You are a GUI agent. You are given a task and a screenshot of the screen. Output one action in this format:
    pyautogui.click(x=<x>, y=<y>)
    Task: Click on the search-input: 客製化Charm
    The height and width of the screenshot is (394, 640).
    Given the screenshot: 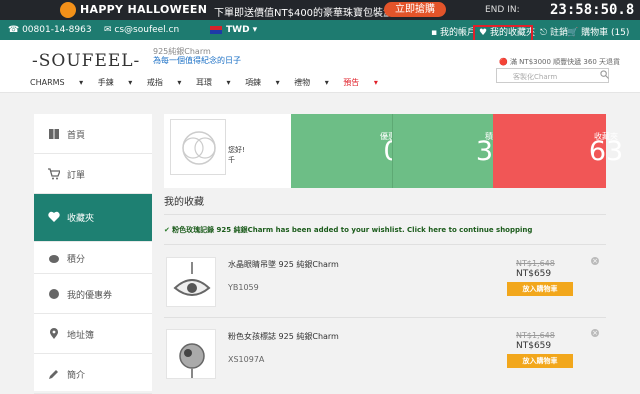 What is the action you would take?
    pyautogui.click(x=552, y=75)
    